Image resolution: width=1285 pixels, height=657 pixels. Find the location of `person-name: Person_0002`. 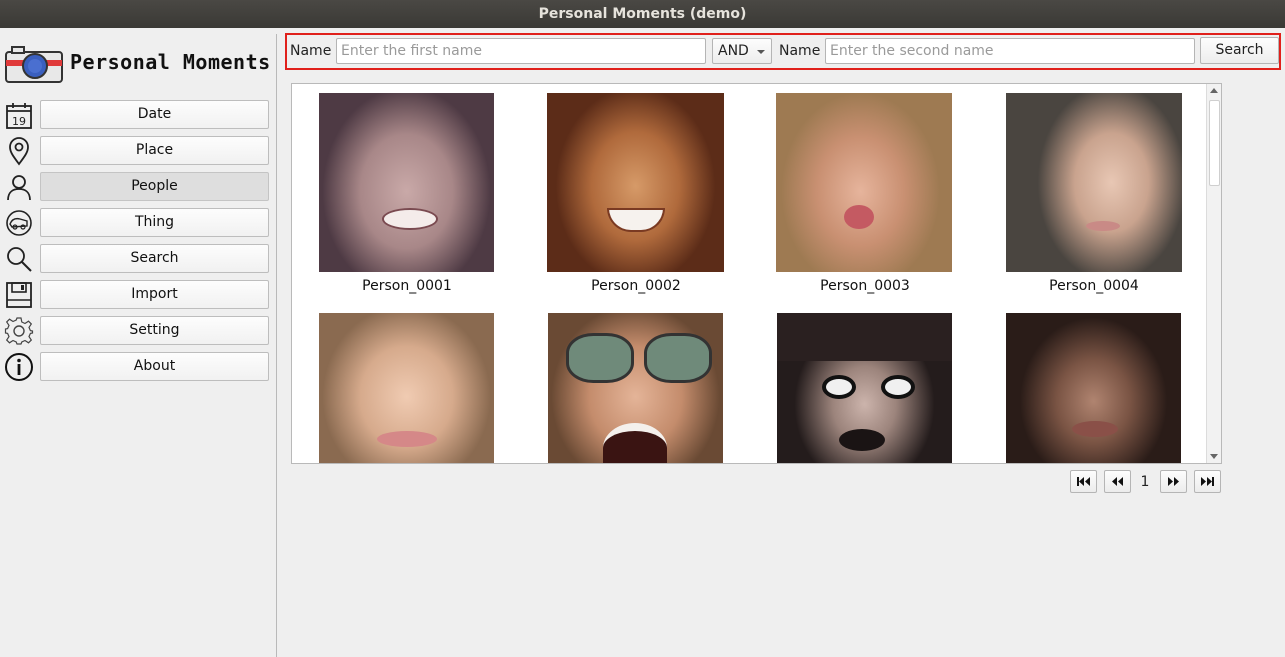

person-name: Person_0002 is located at coordinates (636, 286).